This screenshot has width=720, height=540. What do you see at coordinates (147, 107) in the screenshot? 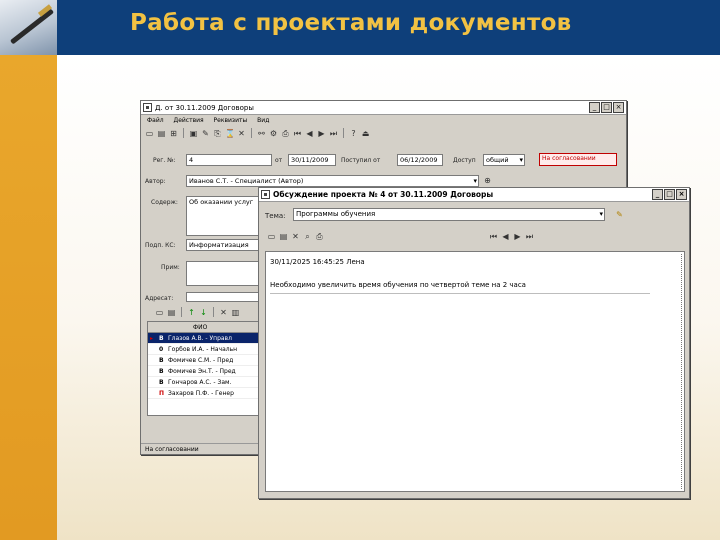
I see `app-icon` at bounding box center [147, 107].